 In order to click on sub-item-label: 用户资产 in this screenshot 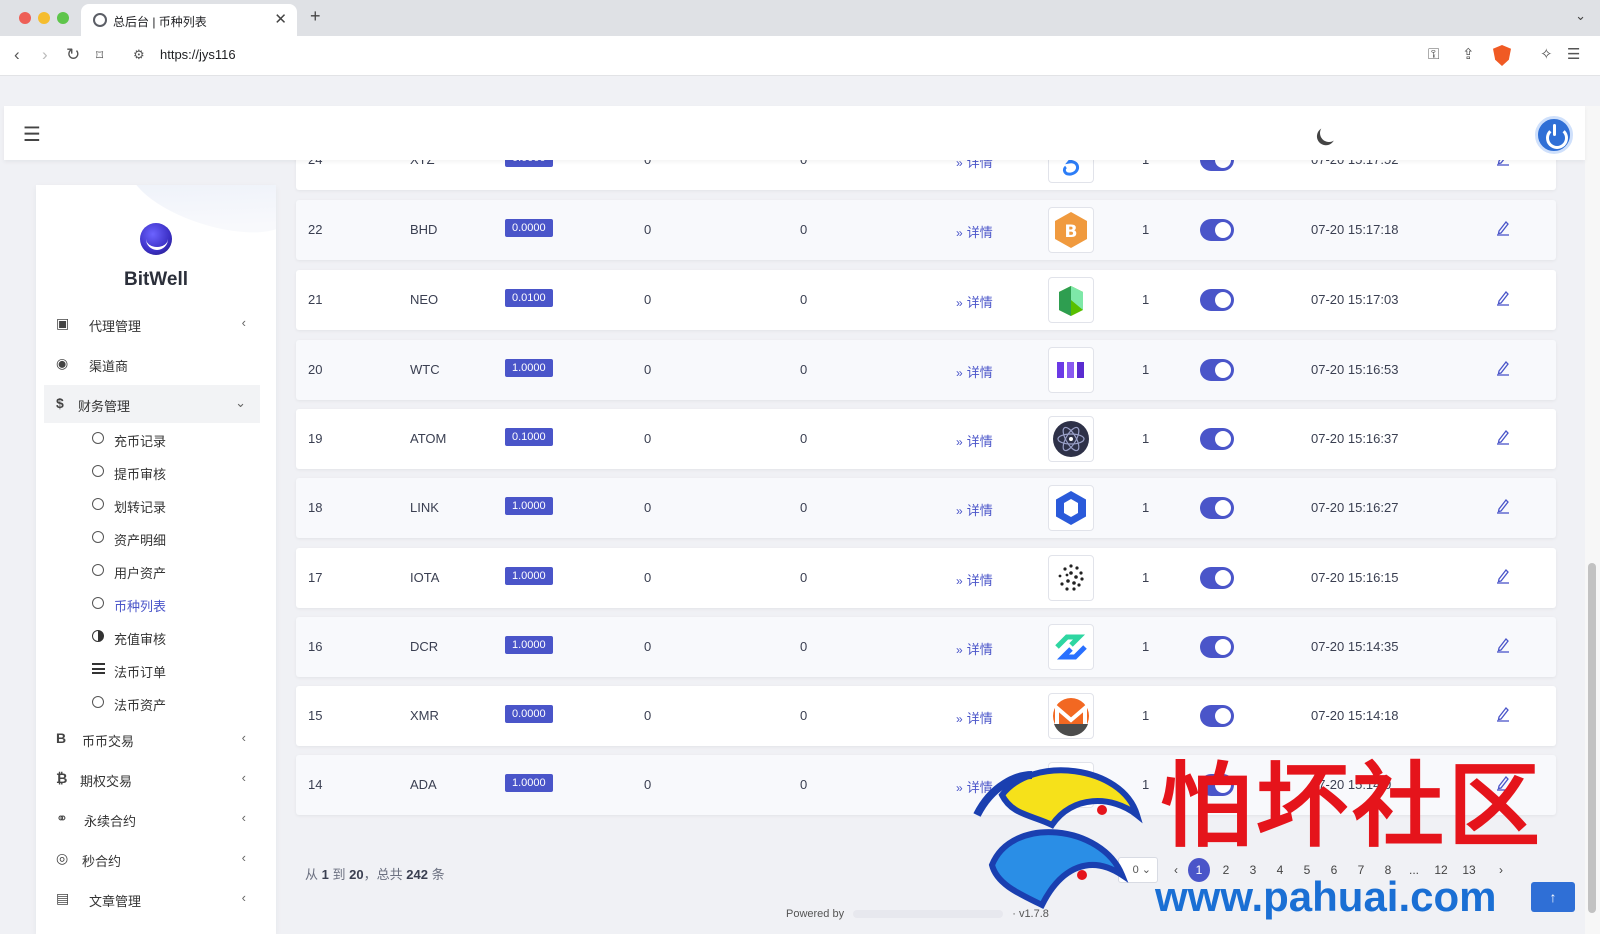, I will do `click(140, 573)`.